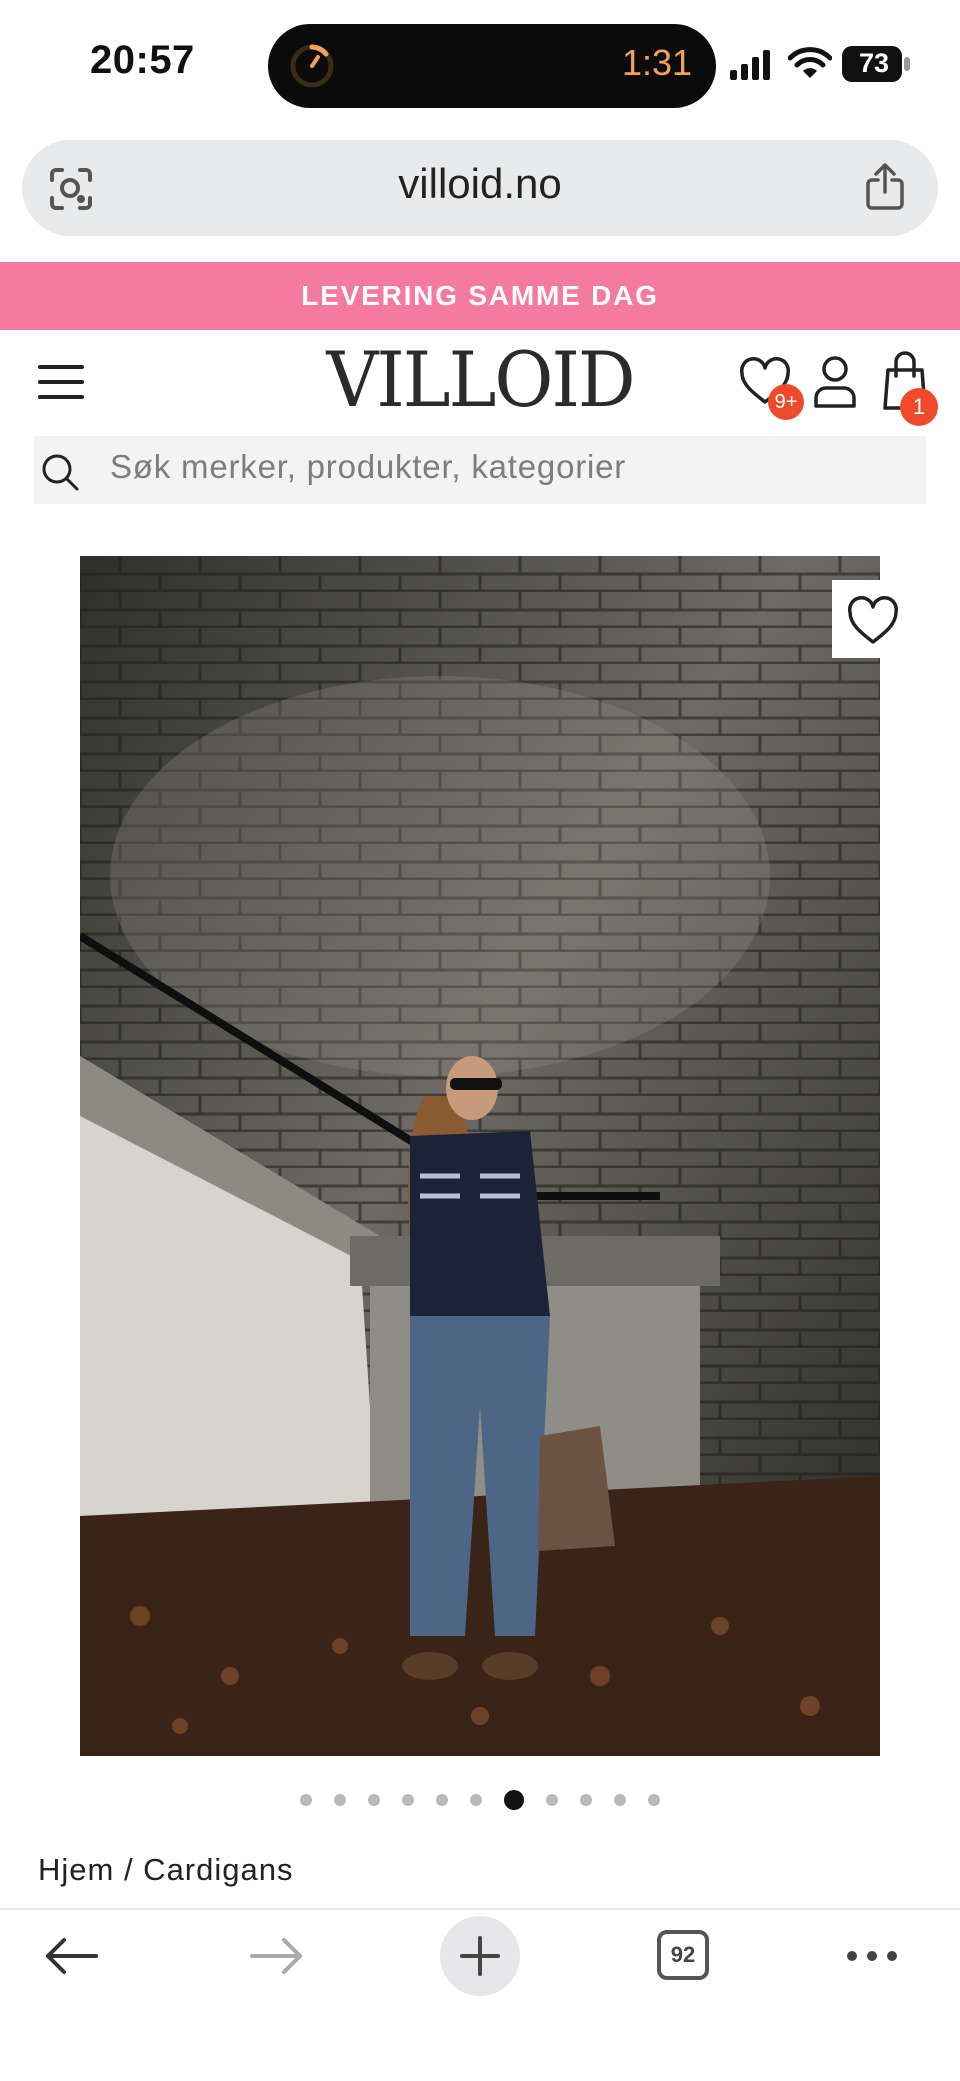  I want to click on heart-icon, so click(873, 620).